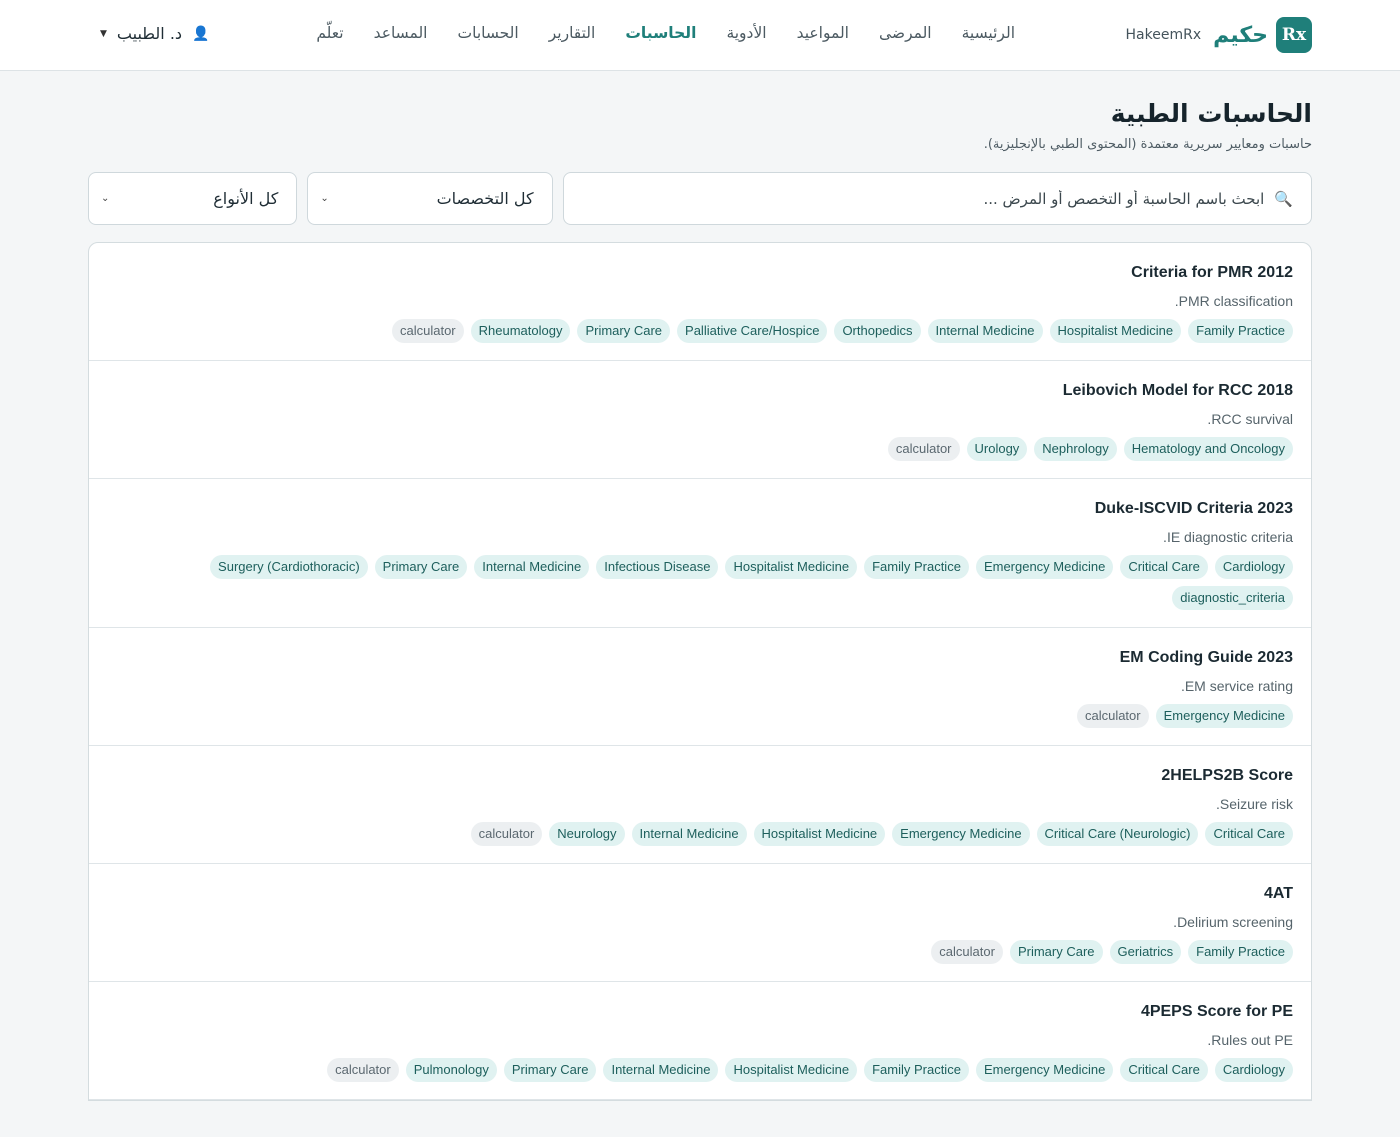  Describe the element at coordinates (1236, 686) in the screenshot. I see `calculator-description: EM service rating.` at that location.